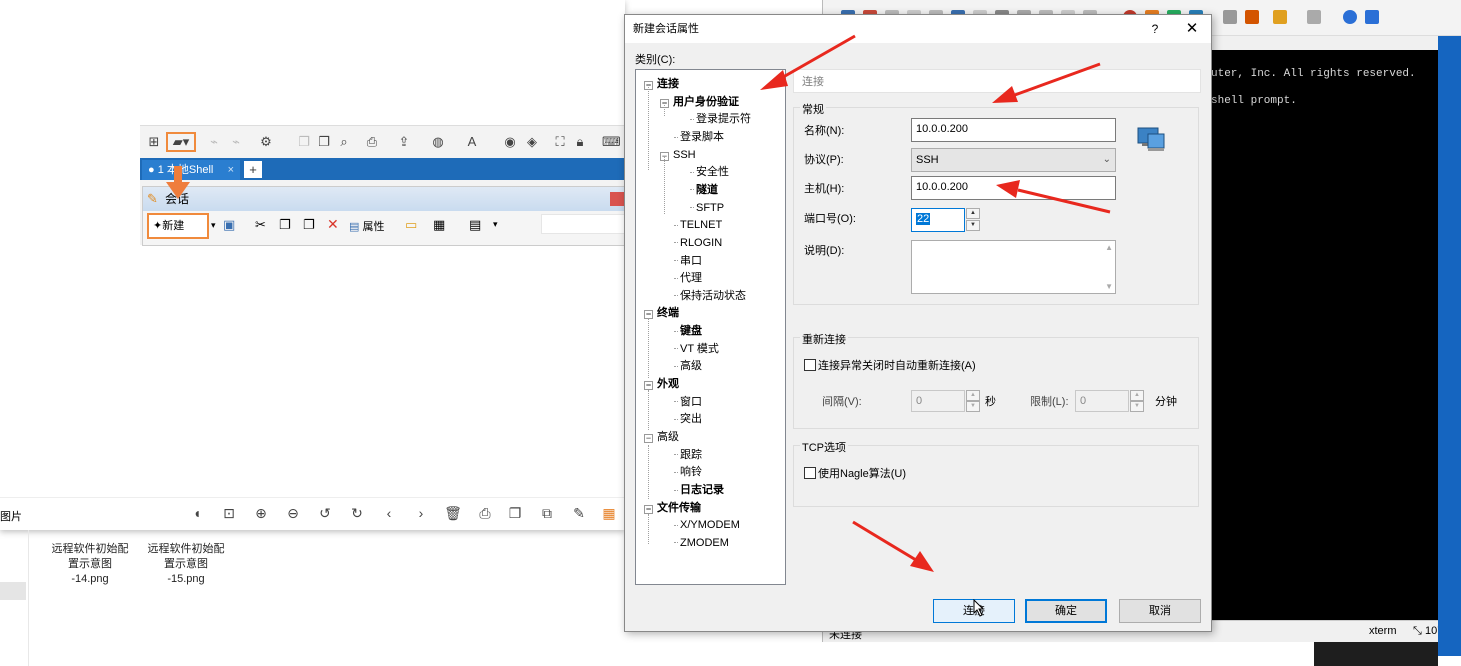  What do you see at coordinates (698, 243) in the screenshot?
I see `tree-item: RLOGIN` at bounding box center [698, 243].